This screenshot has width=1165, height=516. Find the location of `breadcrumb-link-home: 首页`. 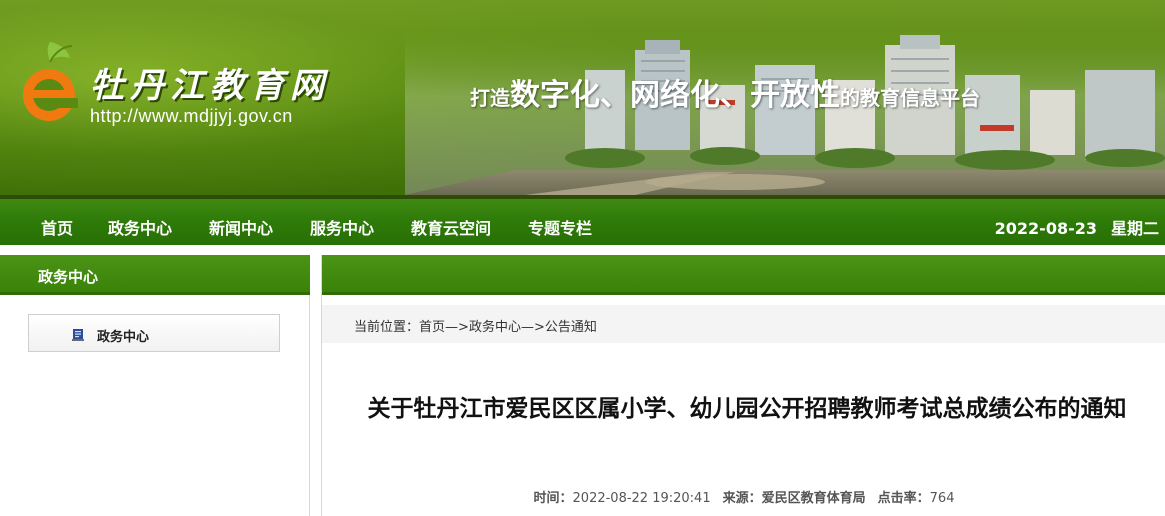

breadcrumb-link-home: 首页 is located at coordinates (432, 327).